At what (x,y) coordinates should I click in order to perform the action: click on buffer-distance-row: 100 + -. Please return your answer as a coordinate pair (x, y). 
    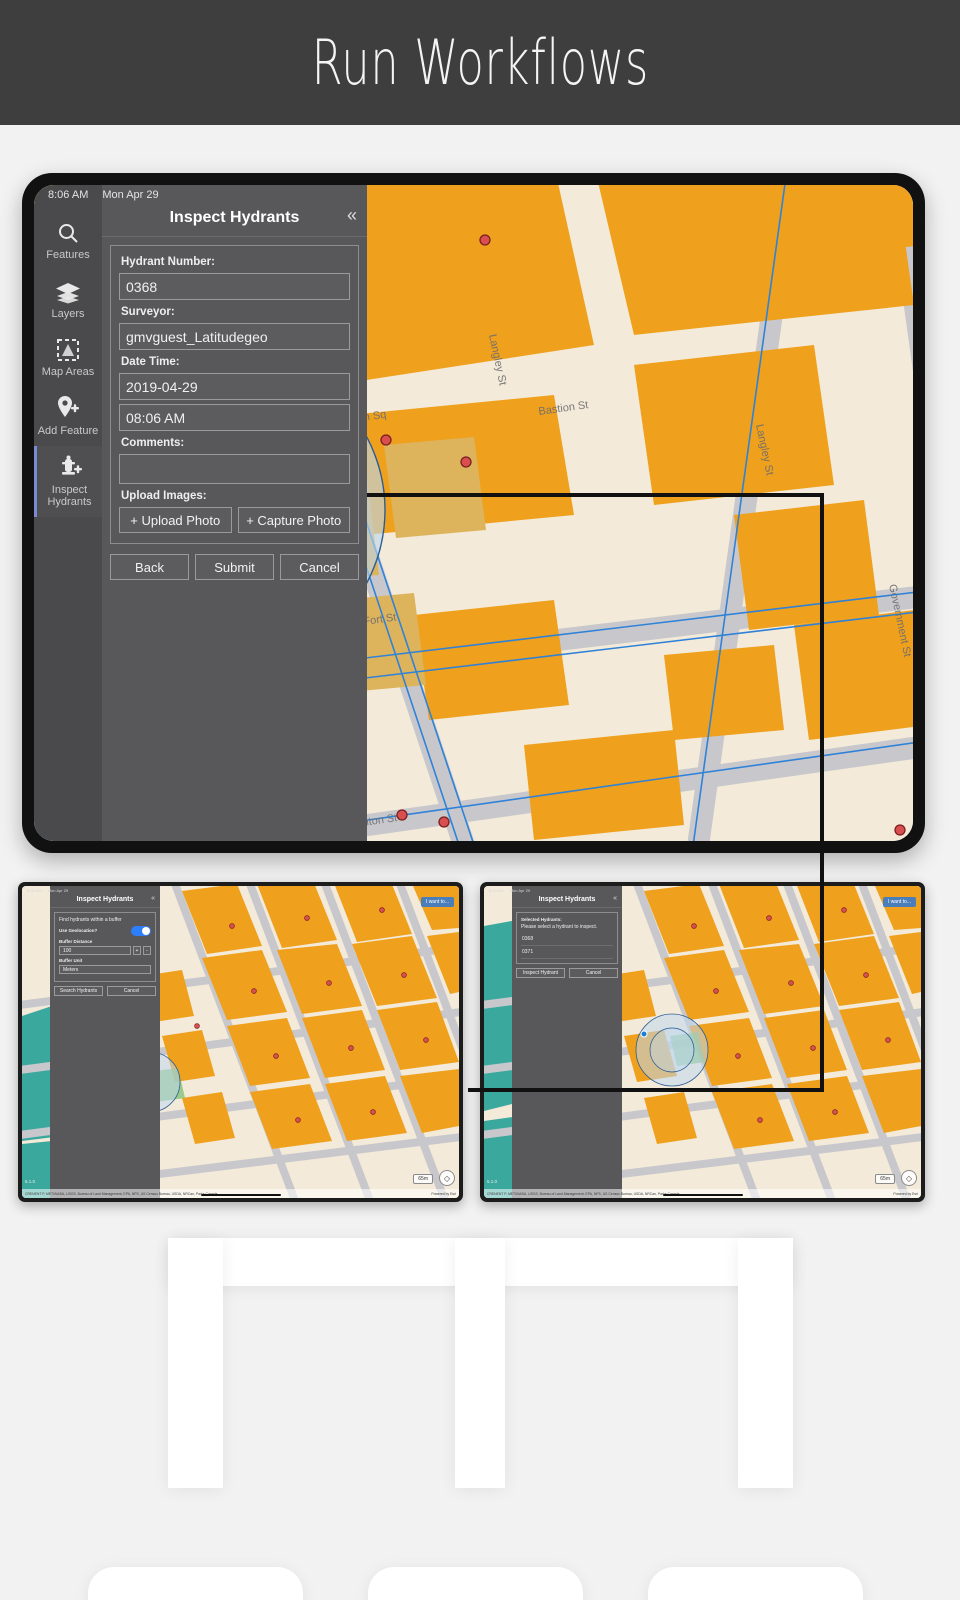
    Looking at the image, I should click on (105, 952).